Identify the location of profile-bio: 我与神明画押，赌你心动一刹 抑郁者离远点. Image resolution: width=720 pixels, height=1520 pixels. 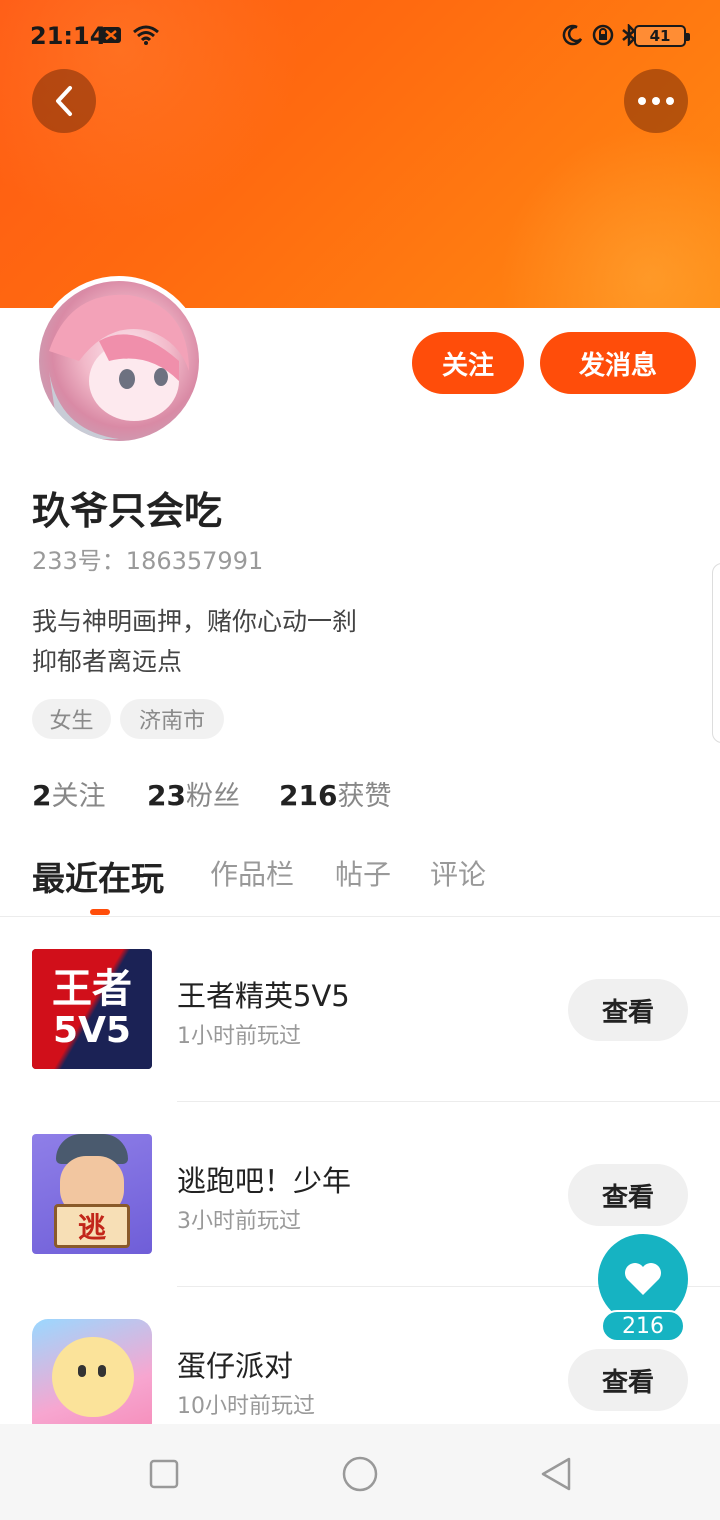
(194, 642).